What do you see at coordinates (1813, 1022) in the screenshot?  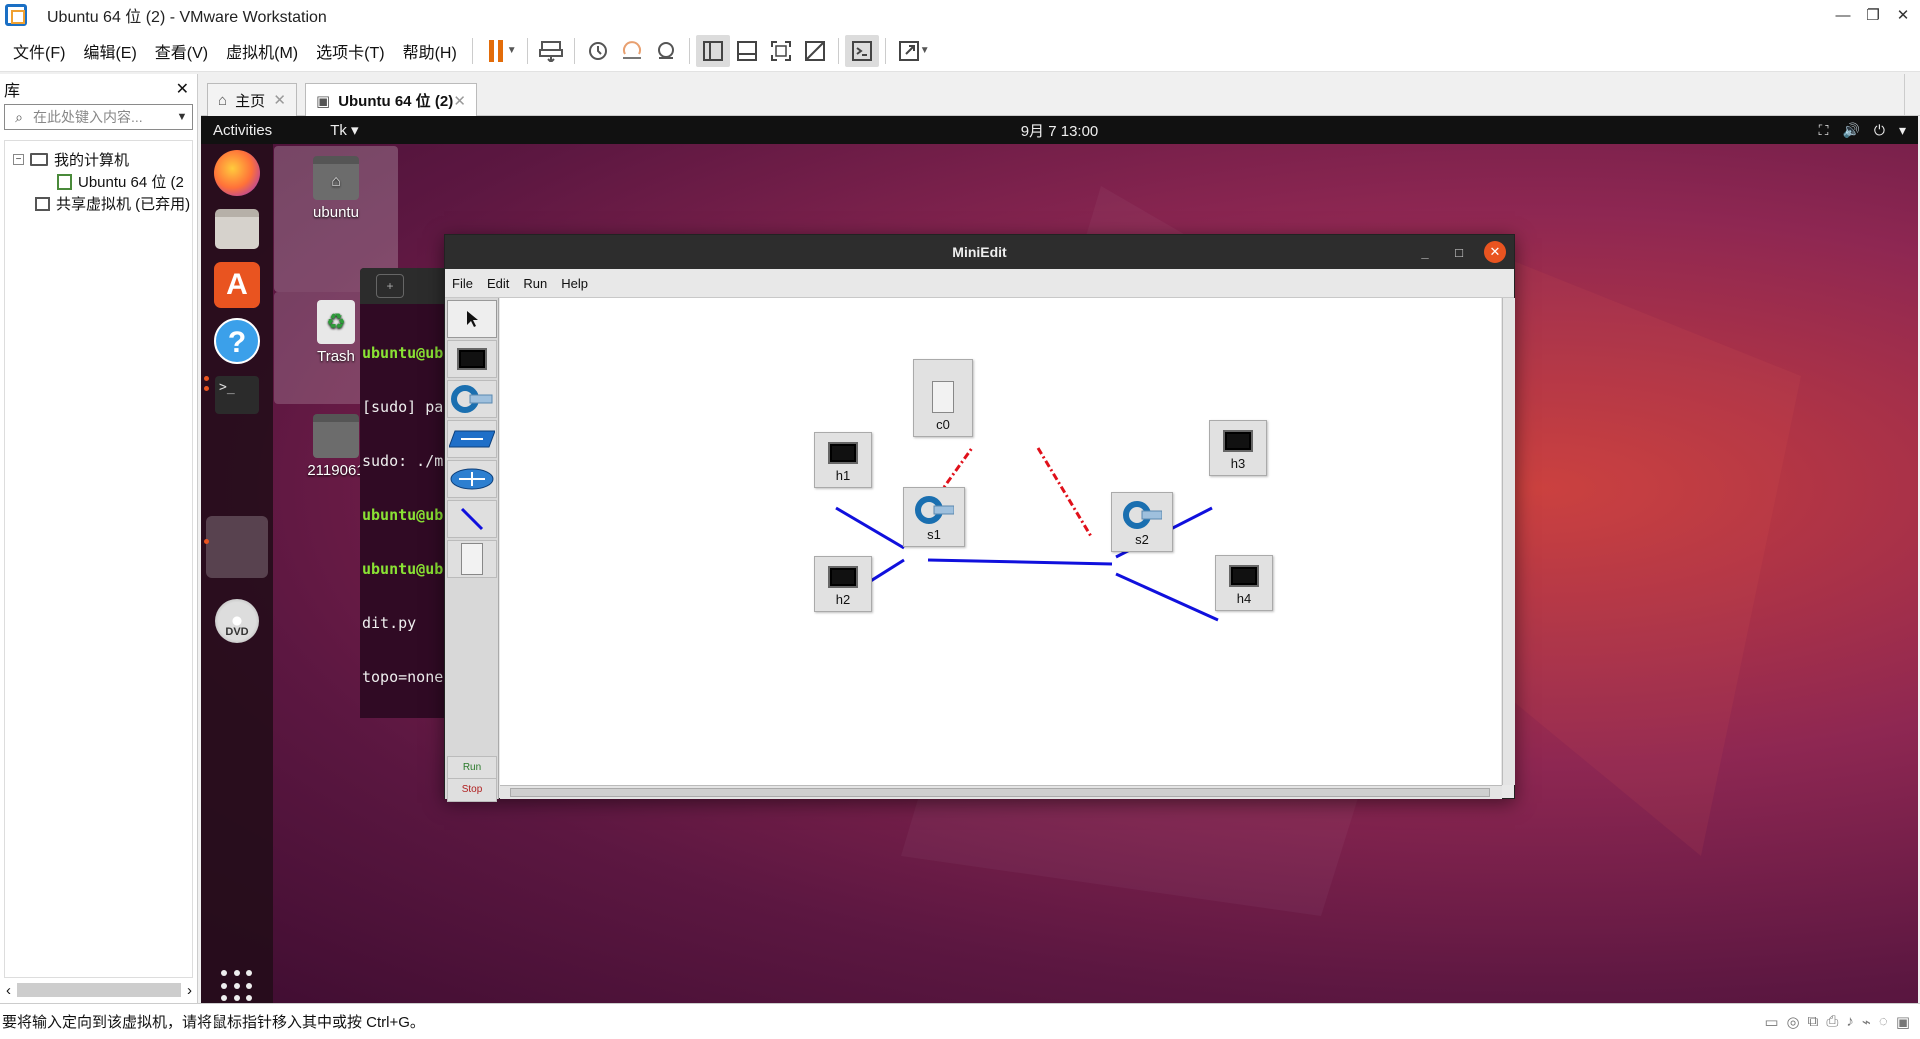 I see `network-adapter-icon: ⧉` at bounding box center [1813, 1022].